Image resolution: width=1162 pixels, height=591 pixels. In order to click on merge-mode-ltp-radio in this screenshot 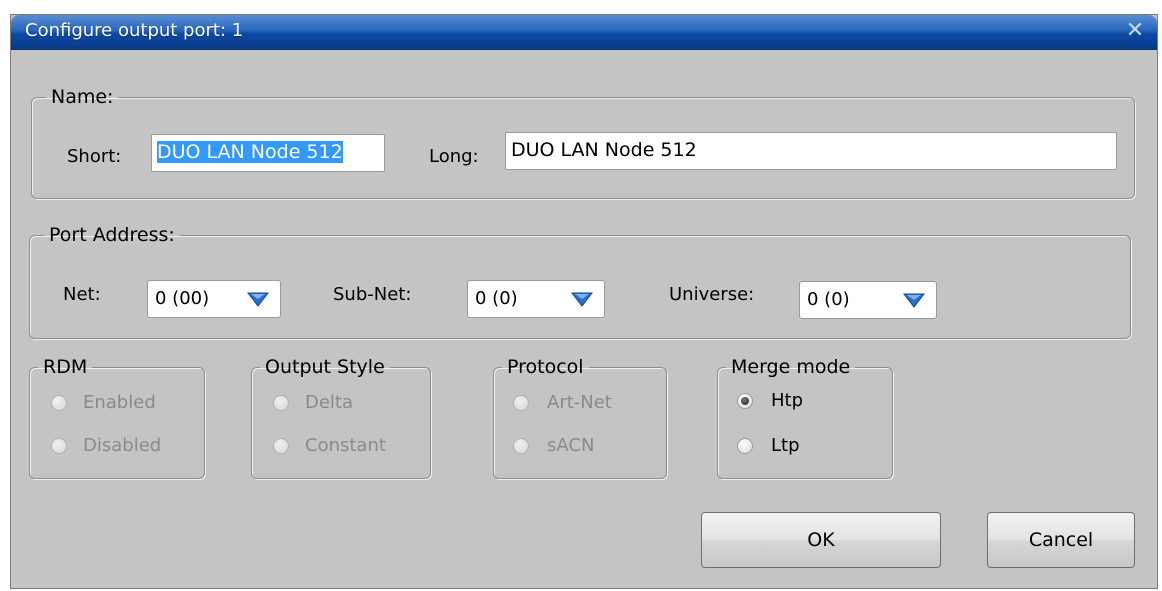, I will do `click(745, 446)`.